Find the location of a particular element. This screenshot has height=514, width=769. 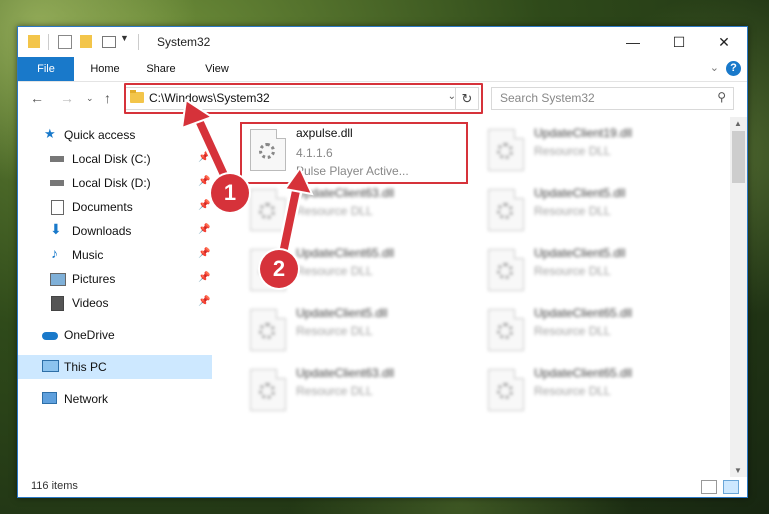

annotation-arrows is located at coordinates (247, 184).